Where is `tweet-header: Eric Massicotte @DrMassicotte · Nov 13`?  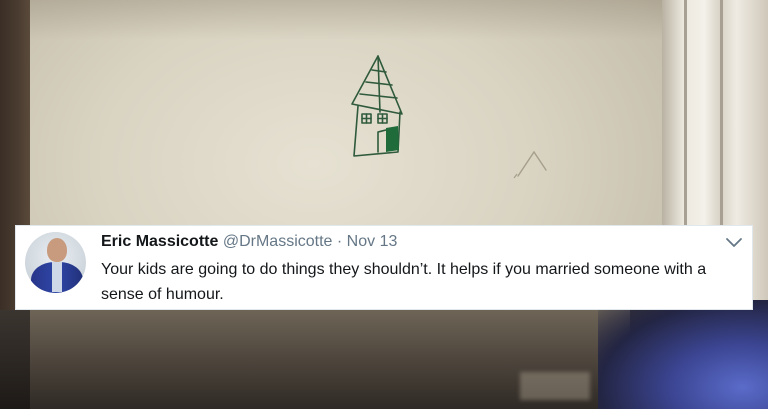
tweet-header: Eric Massicotte @DrMassicotte · Nov 13 is located at coordinates (249, 242).